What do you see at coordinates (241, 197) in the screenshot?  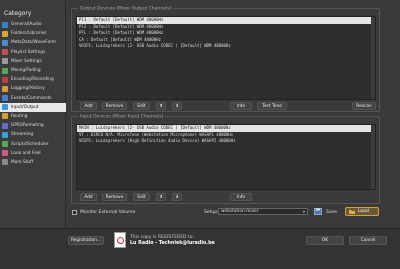 I see `input-info-button: Info` at bounding box center [241, 197].